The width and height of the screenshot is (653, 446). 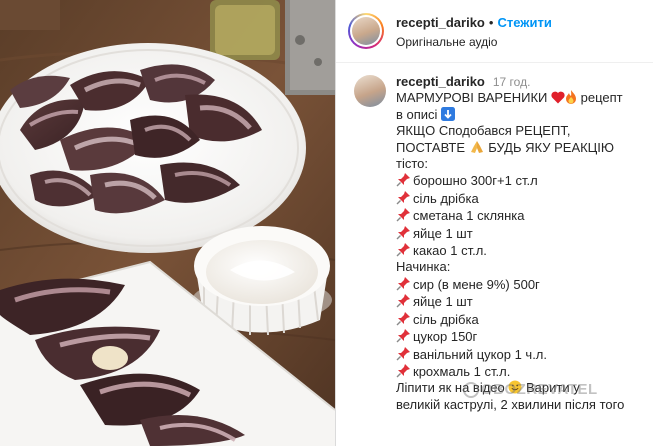 I want to click on red-heart-icon, so click(x=558, y=98).